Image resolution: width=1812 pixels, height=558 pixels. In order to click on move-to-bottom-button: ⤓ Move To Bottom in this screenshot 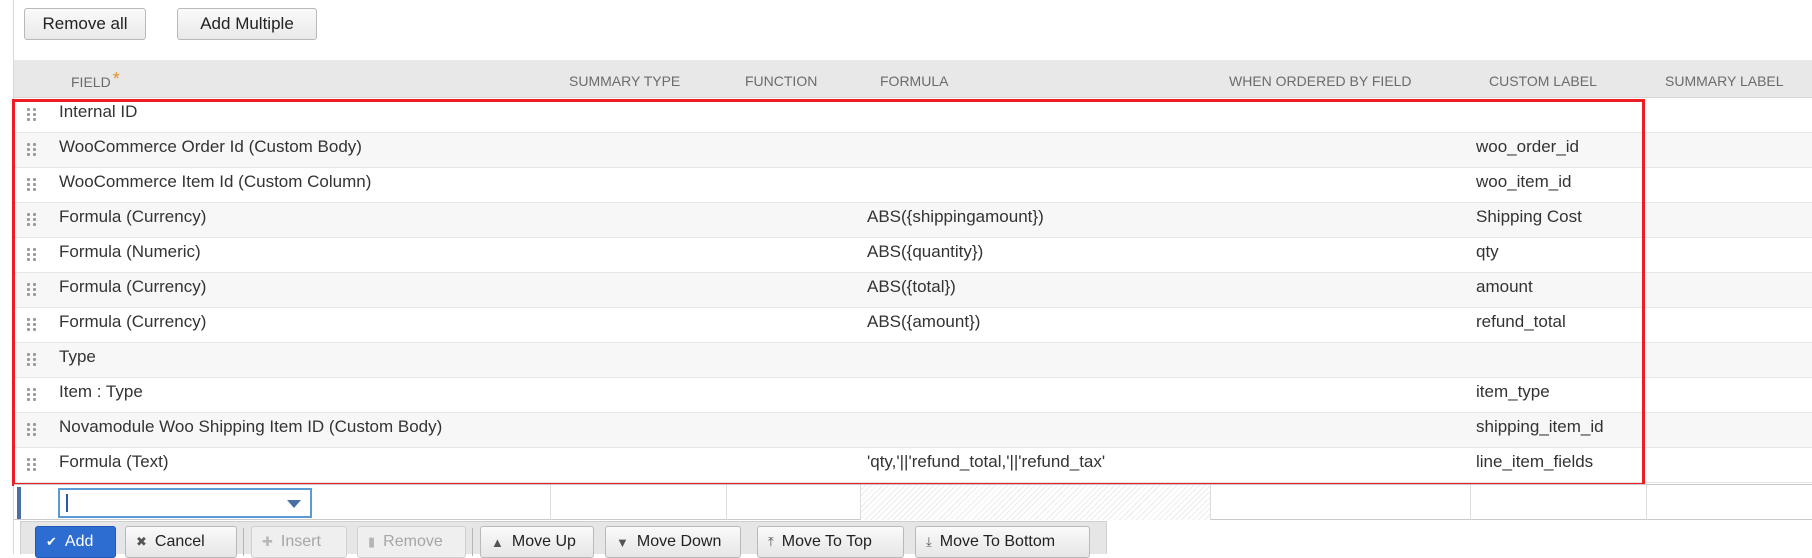, I will do `click(1002, 542)`.